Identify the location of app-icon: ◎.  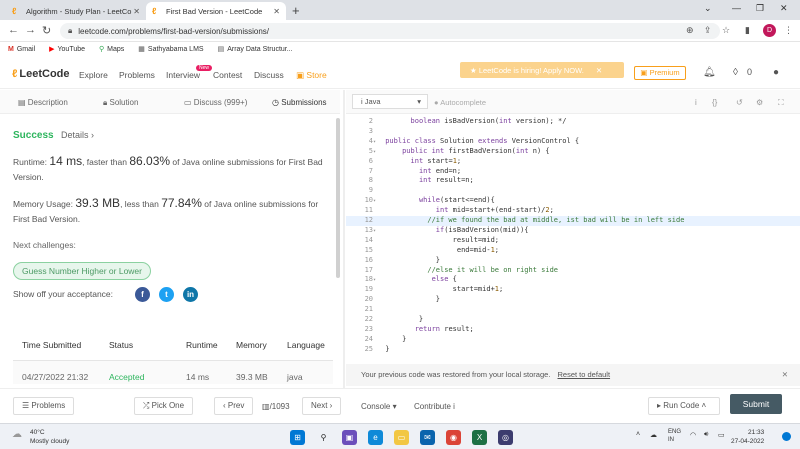
(505, 437).